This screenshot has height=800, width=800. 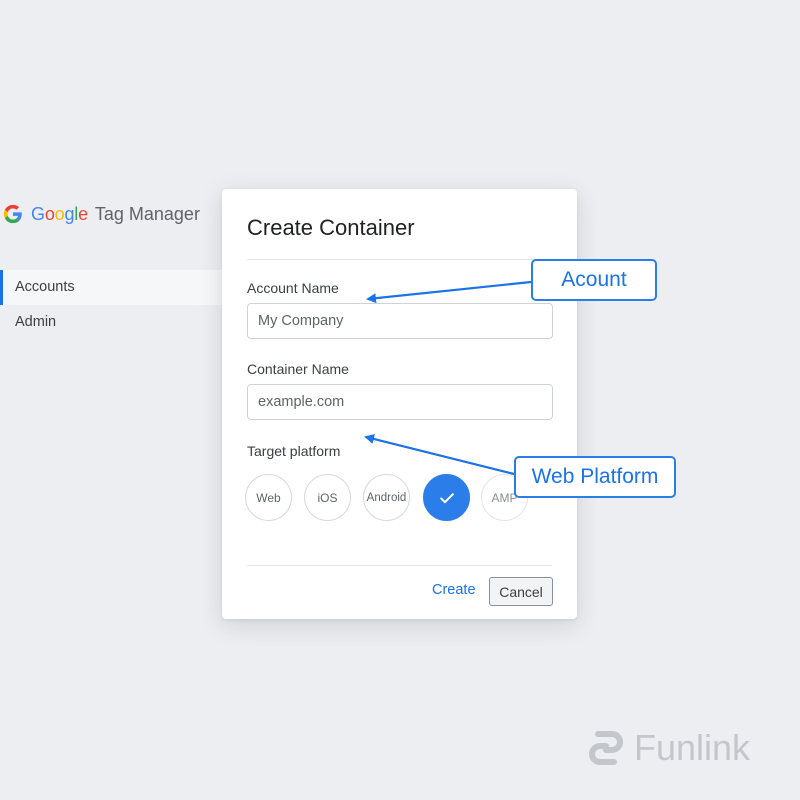 What do you see at coordinates (147, 213) in the screenshot?
I see `brand-product-name: Tag Manager` at bounding box center [147, 213].